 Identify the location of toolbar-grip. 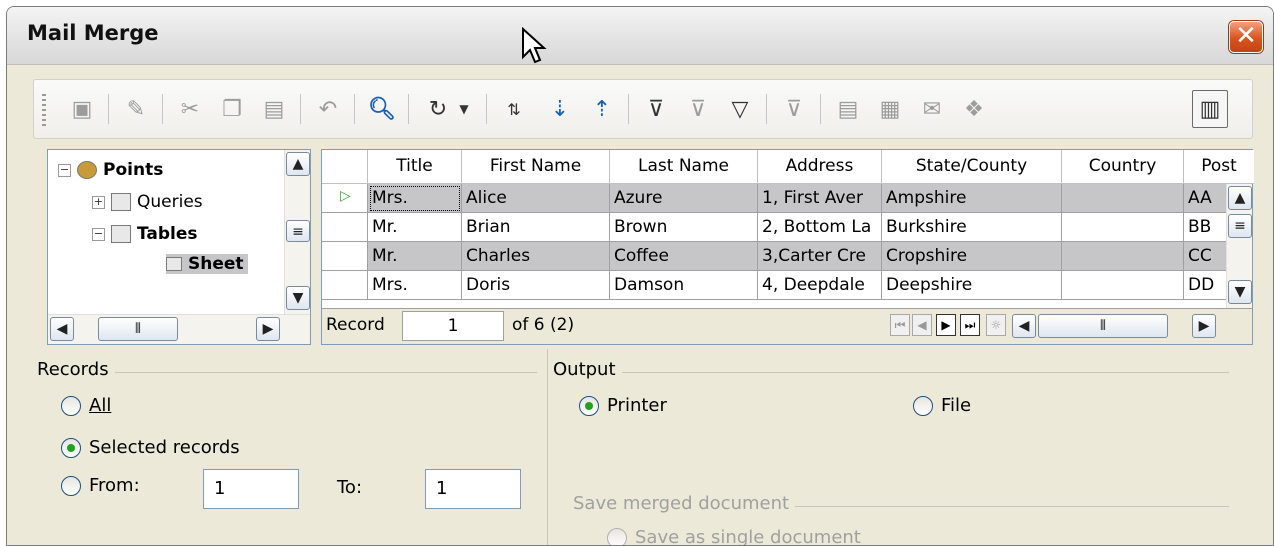
(44, 110).